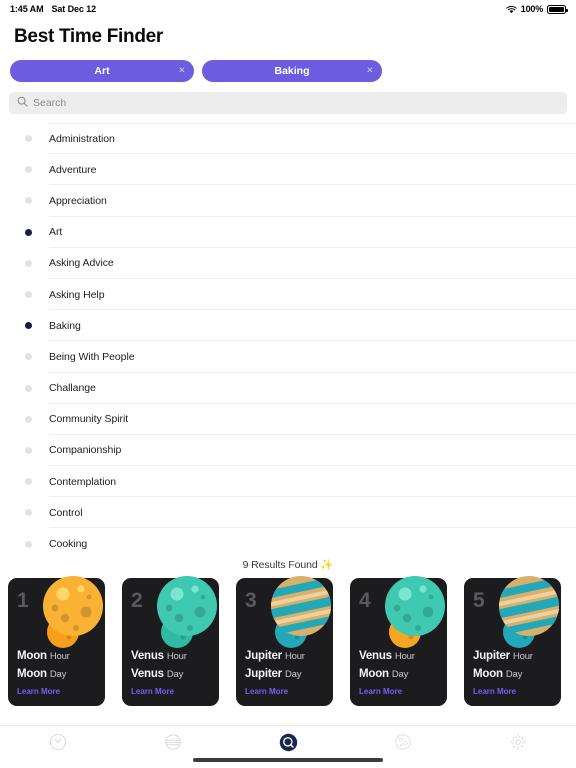 The width and height of the screenshot is (576, 768). Describe the element at coordinates (288, 513) in the screenshot. I see `list-item: Control` at that location.